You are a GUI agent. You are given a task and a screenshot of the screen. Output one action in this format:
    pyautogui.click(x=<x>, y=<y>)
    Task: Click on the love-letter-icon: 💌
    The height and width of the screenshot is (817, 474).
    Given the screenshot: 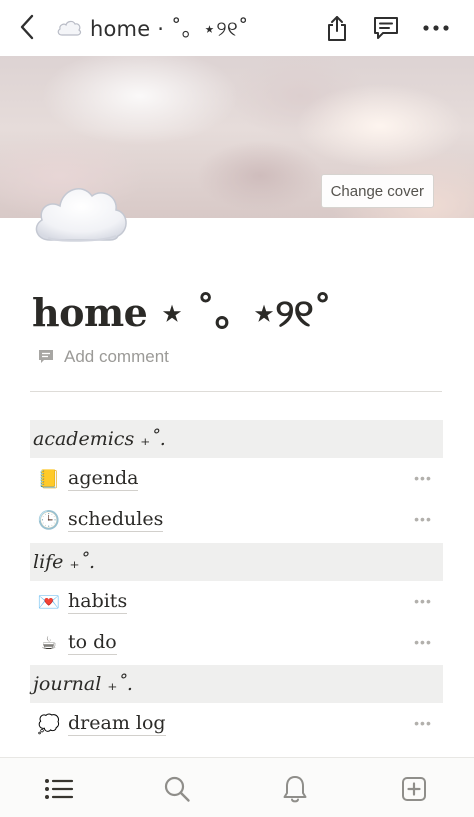 What is the action you would take?
    pyautogui.click(x=49, y=601)
    